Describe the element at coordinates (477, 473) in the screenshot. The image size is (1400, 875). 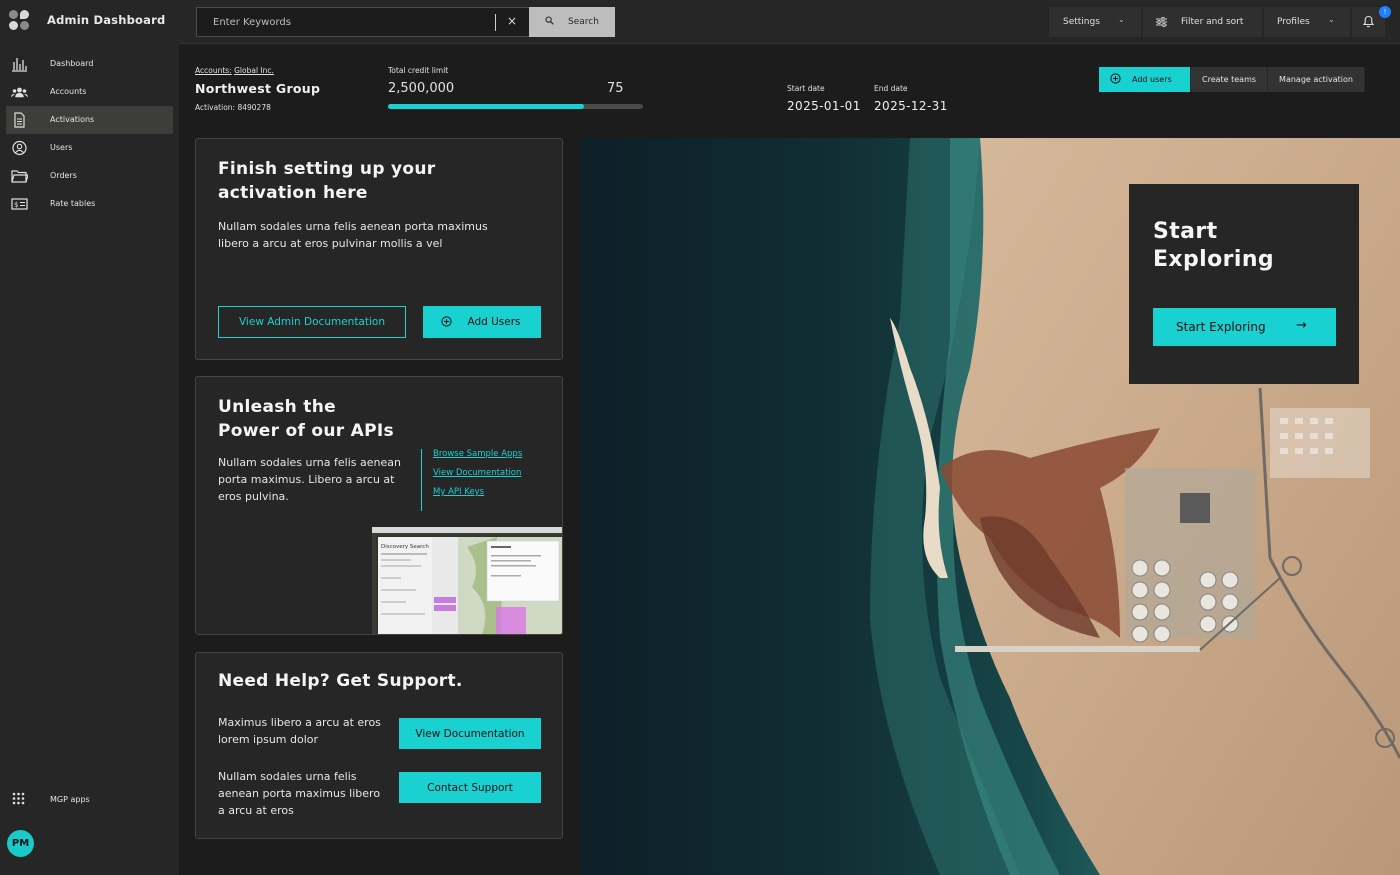
I see `view-documentation-link: View Documentation` at that location.